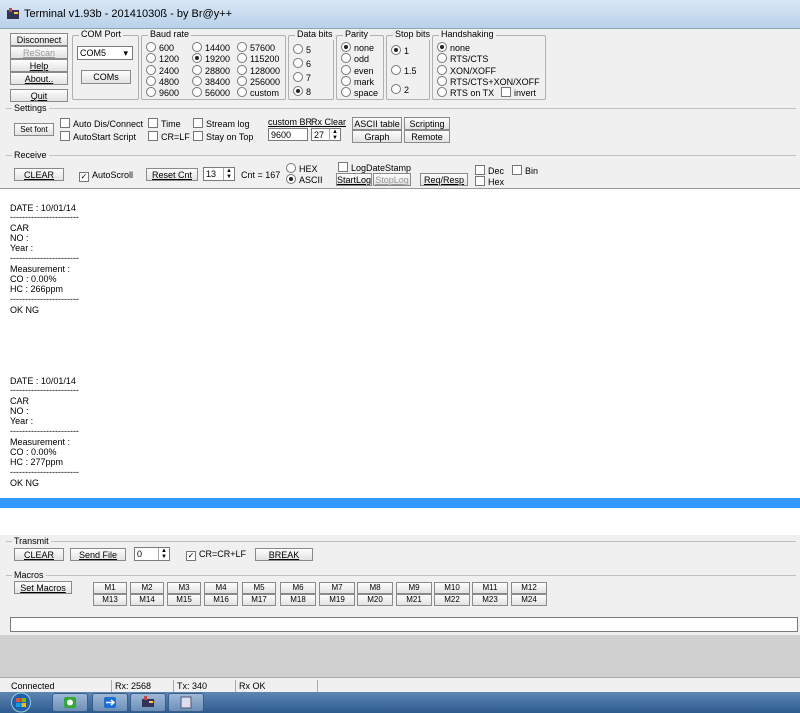  What do you see at coordinates (518, 93) in the screenshot?
I see `invert-checkbox: invert` at bounding box center [518, 93].